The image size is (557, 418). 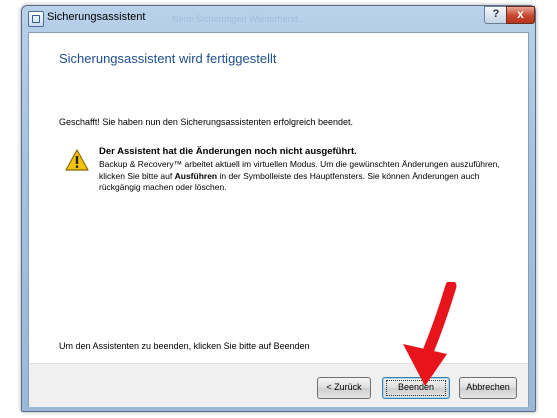 What do you see at coordinates (36, 19) in the screenshot?
I see `app-icon` at bounding box center [36, 19].